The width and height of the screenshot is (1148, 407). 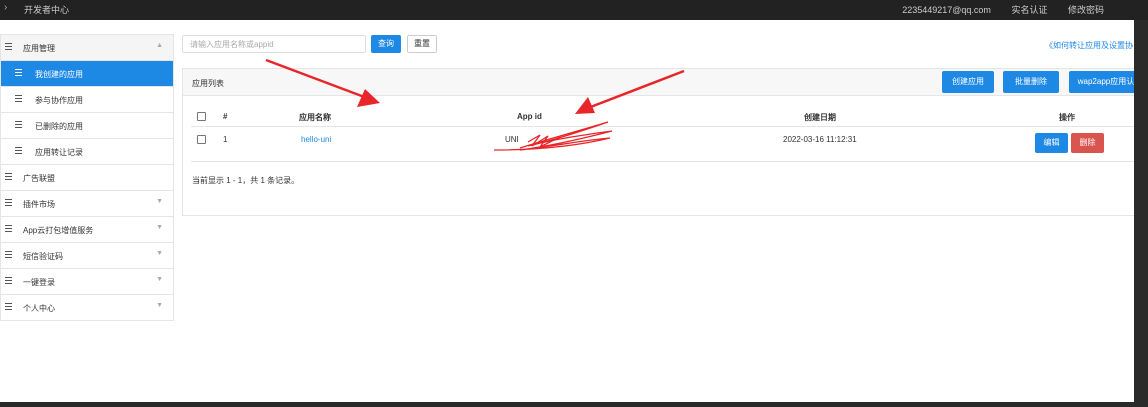 What do you see at coordinates (47, 10) in the screenshot?
I see `app-title: 开发者中心` at bounding box center [47, 10].